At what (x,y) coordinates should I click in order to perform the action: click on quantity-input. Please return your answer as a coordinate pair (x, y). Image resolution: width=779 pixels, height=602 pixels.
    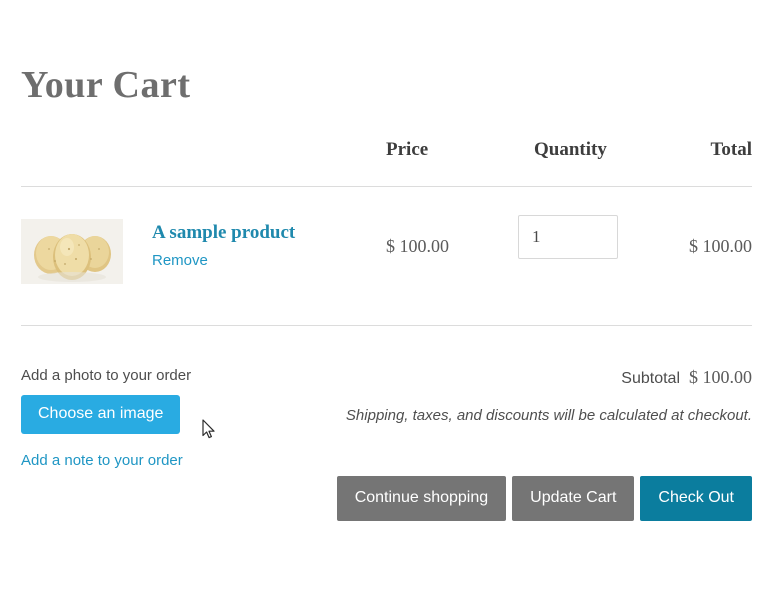
    Looking at the image, I should click on (568, 237).